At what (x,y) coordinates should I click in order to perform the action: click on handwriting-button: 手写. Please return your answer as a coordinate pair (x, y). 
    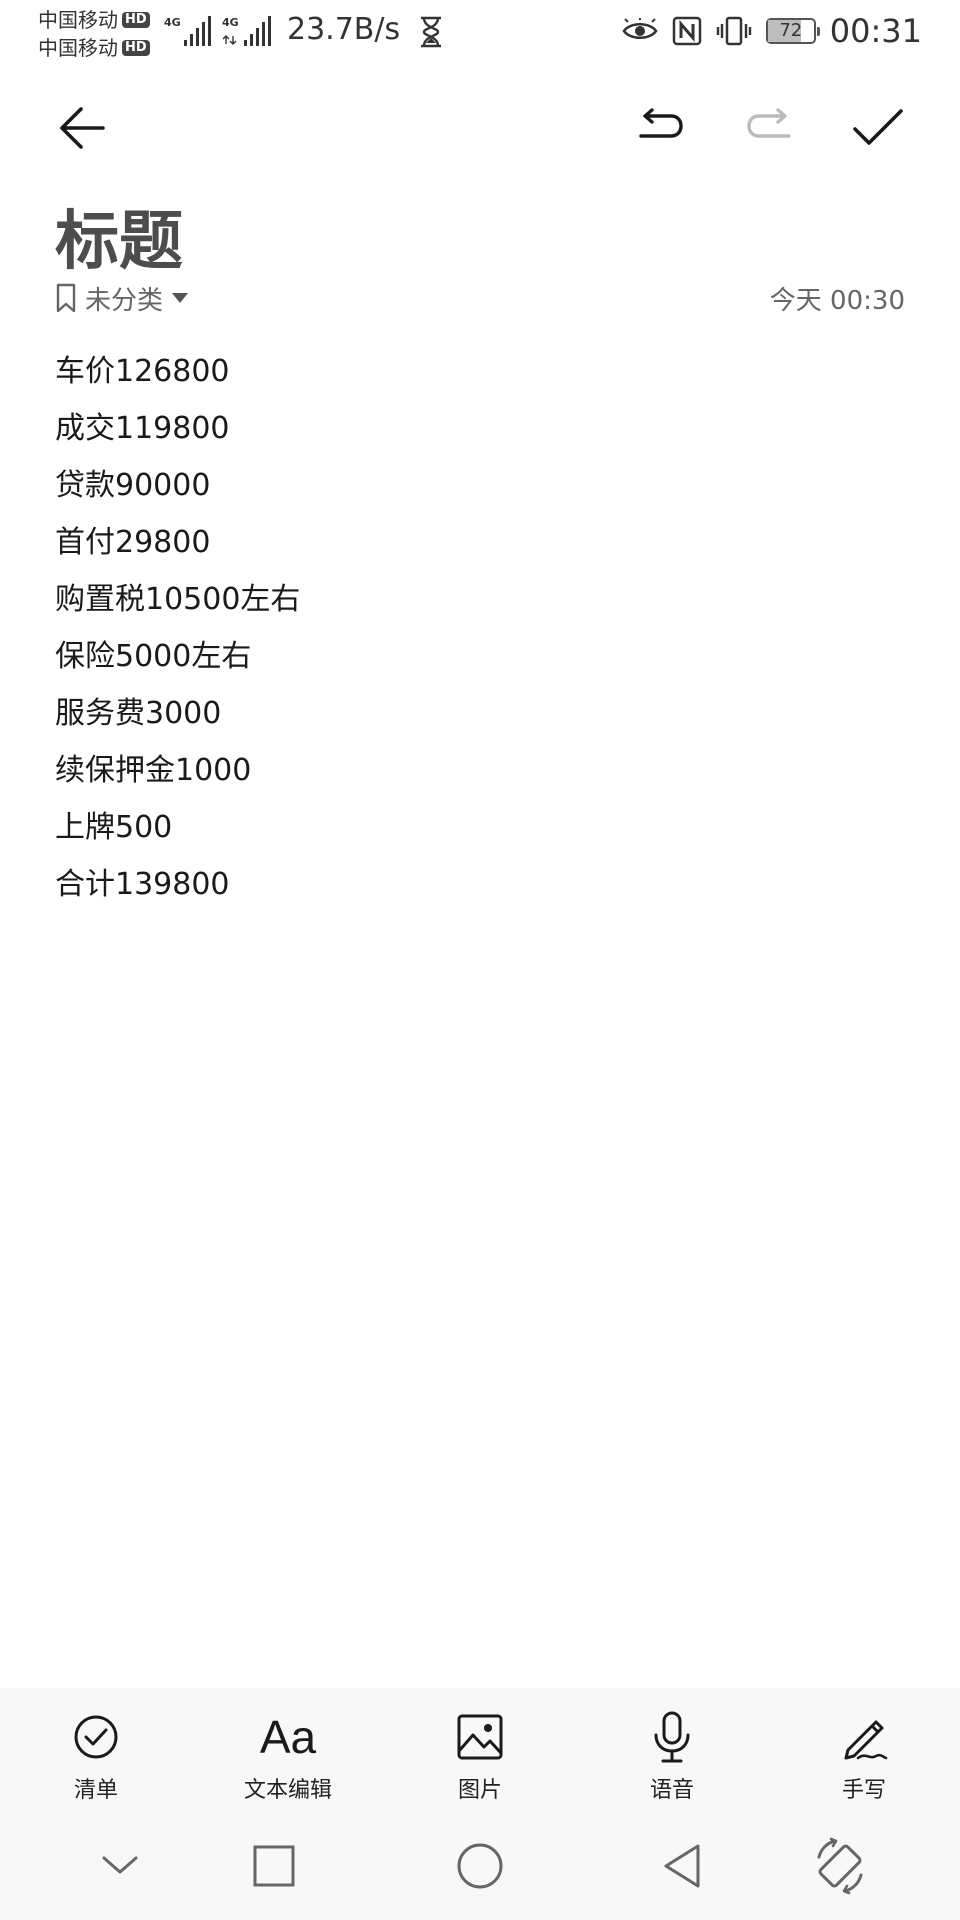
    Looking at the image, I should click on (864, 1756).